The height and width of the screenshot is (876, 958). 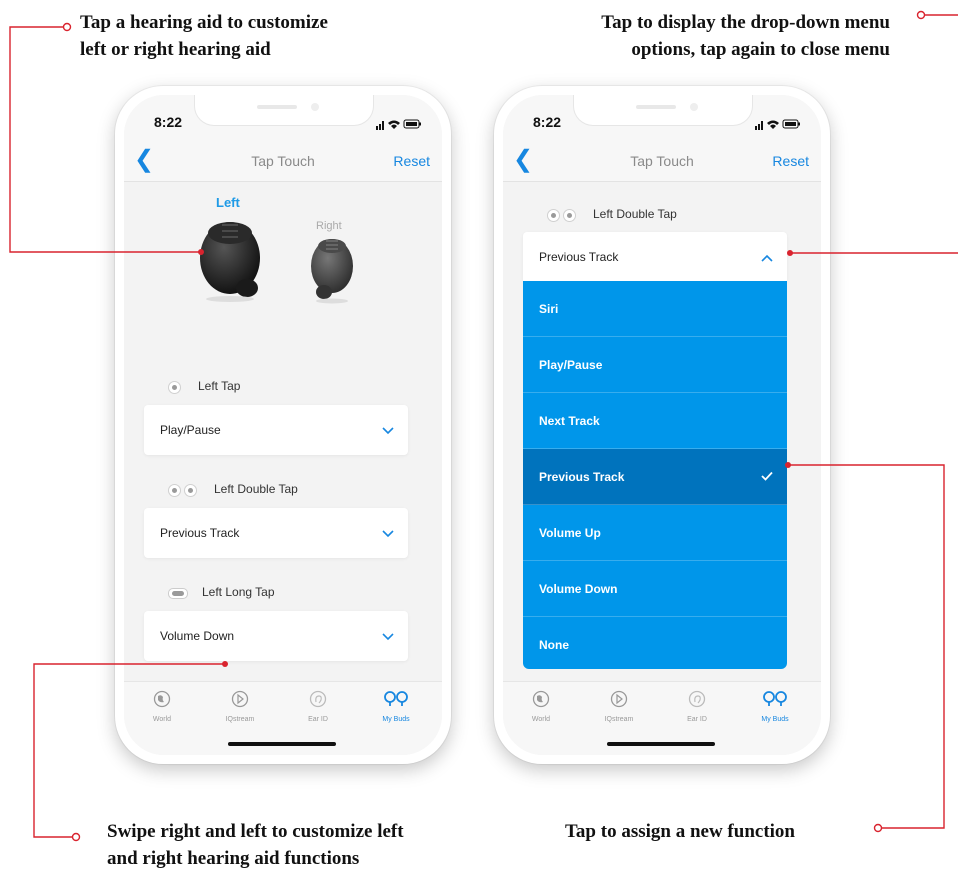 I want to click on left-hearing-aid, so click(x=232, y=258).